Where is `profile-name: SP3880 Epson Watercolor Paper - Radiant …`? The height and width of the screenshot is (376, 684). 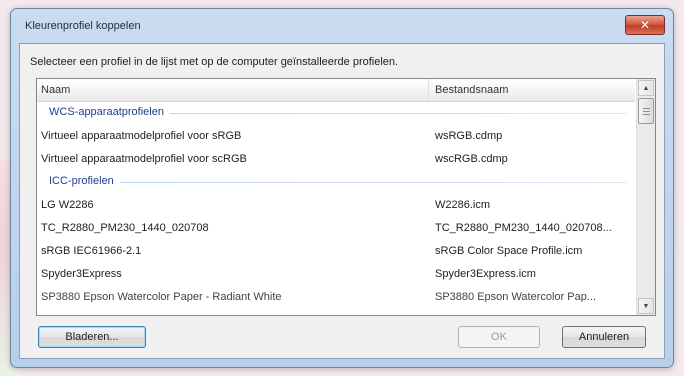 profile-name: SP3880 Epson Watercolor Paper - Radiant … is located at coordinates (161, 296).